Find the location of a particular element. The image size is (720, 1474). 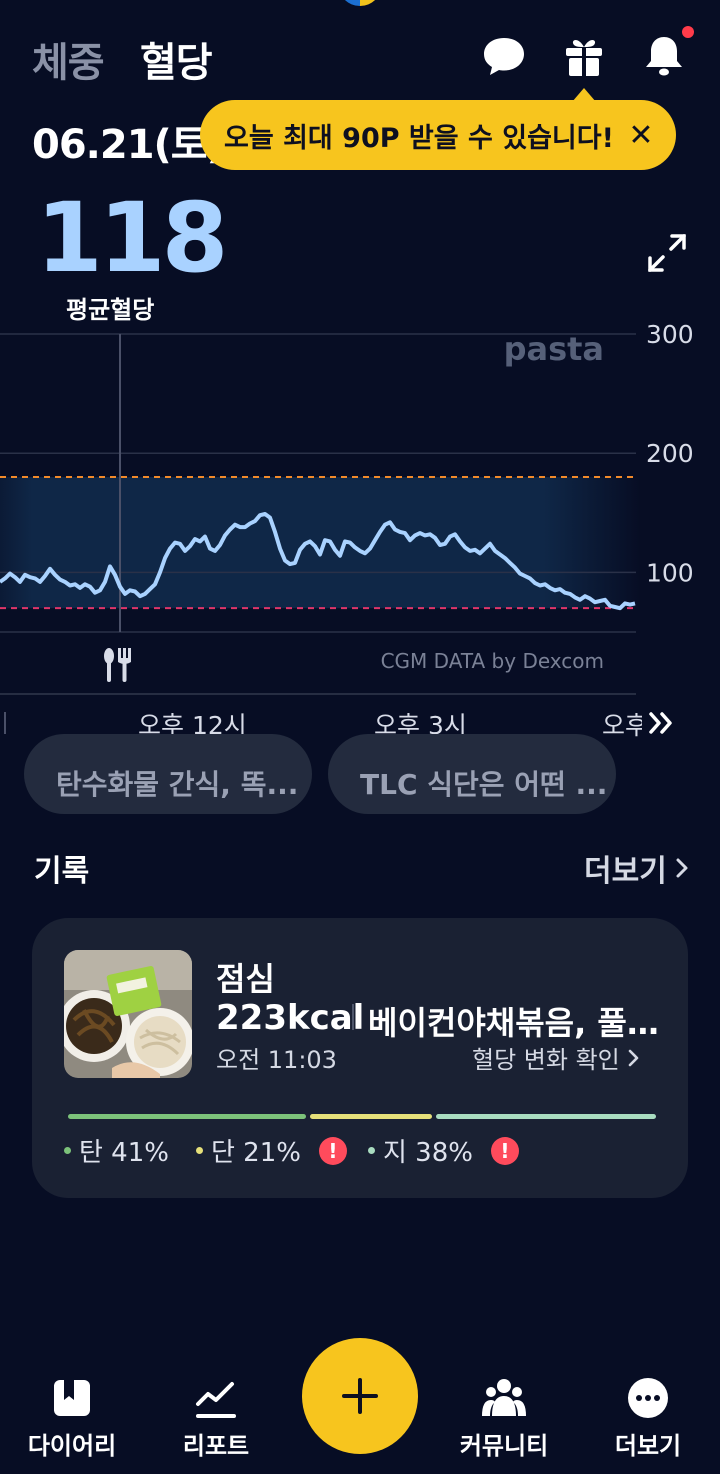

meal-time: 오전 11:03 is located at coordinates (276, 1060).